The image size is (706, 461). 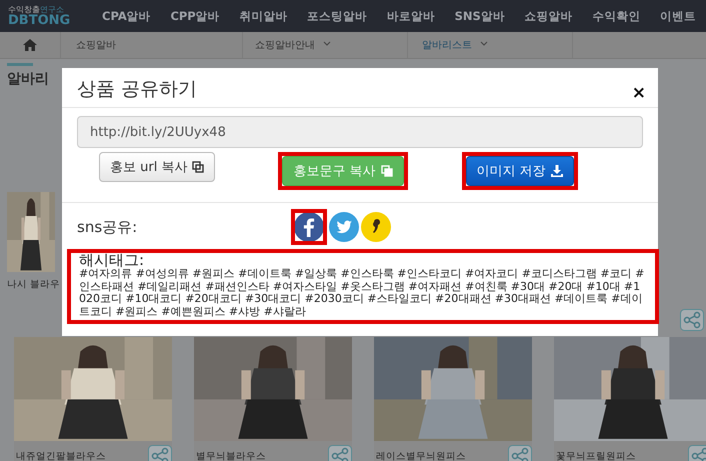 I want to click on page-title: 알바리, so click(x=28, y=79).